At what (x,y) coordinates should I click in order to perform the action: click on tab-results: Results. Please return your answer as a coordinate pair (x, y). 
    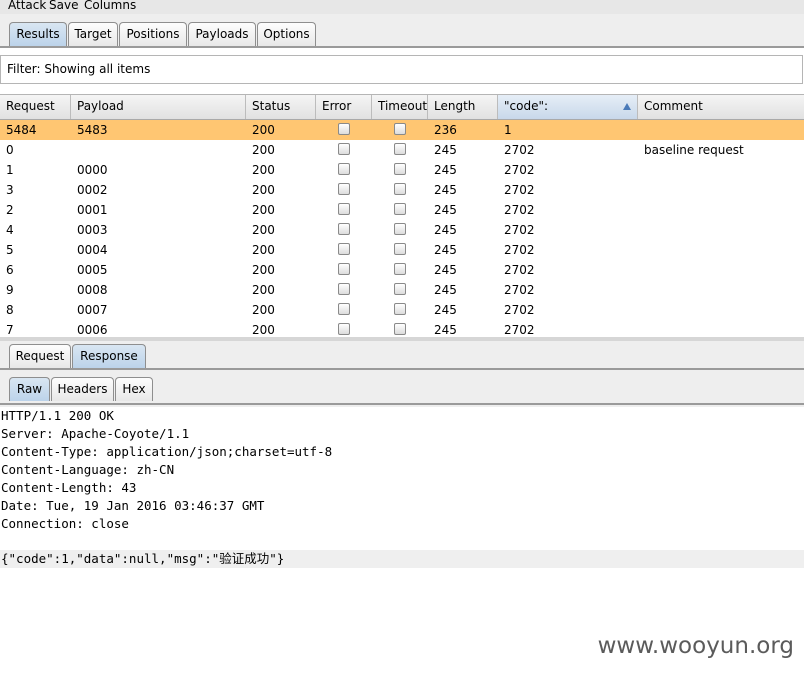
    Looking at the image, I should click on (38, 34).